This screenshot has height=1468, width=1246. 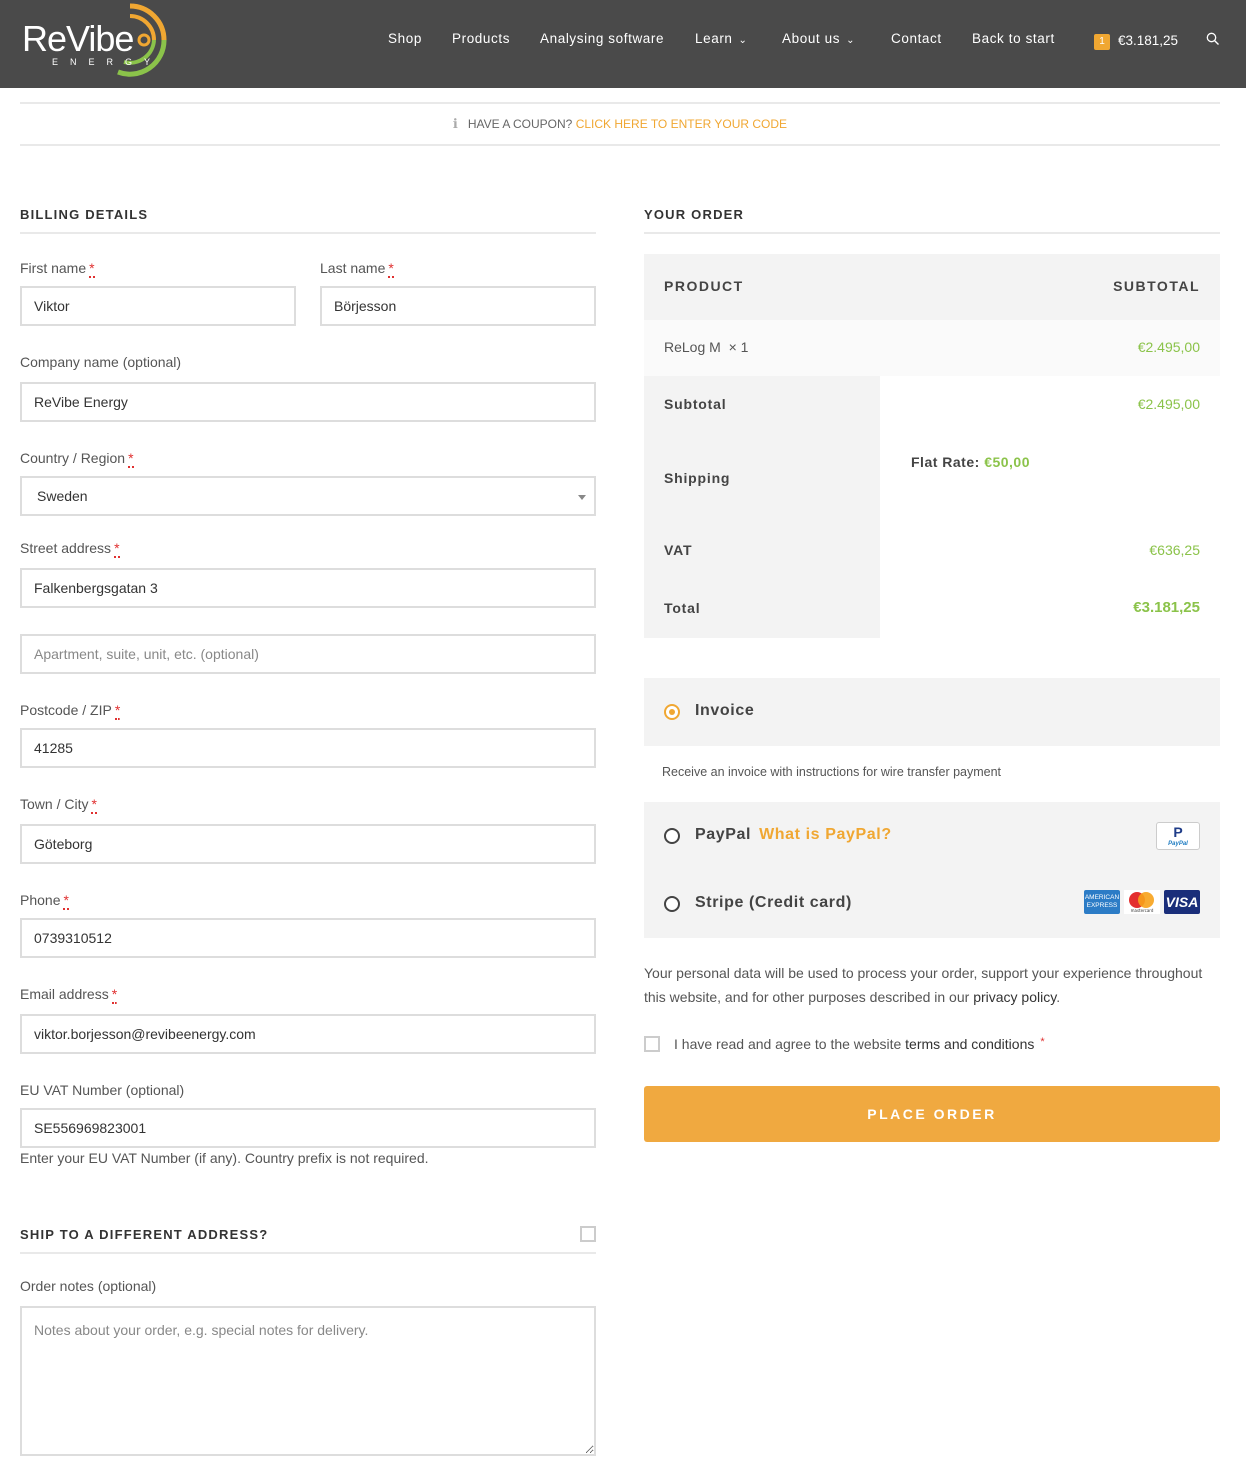 I want to click on country-label: Country / Region *, so click(x=77, y=459).